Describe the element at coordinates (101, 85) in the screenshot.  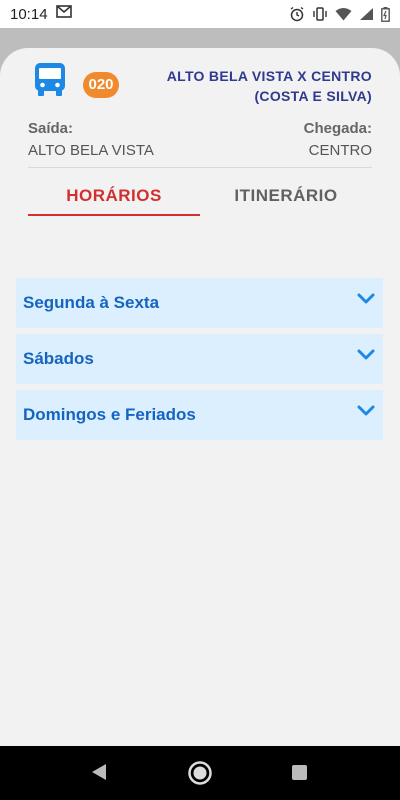
I see `route-number-badge: 020` at that location.